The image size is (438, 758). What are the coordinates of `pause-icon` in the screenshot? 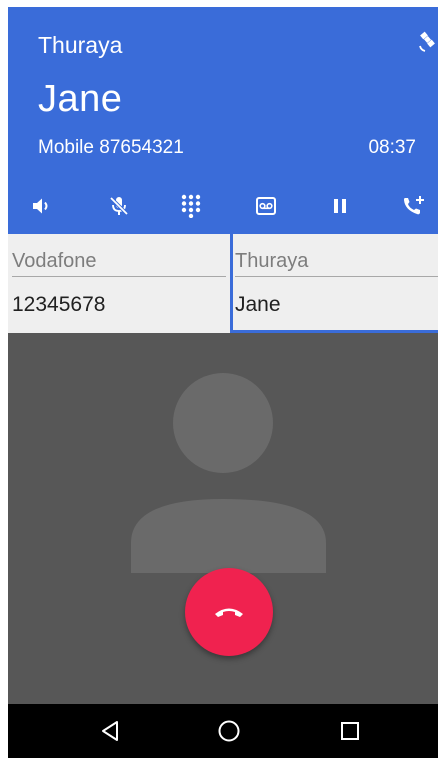 It's located at (340, 206).